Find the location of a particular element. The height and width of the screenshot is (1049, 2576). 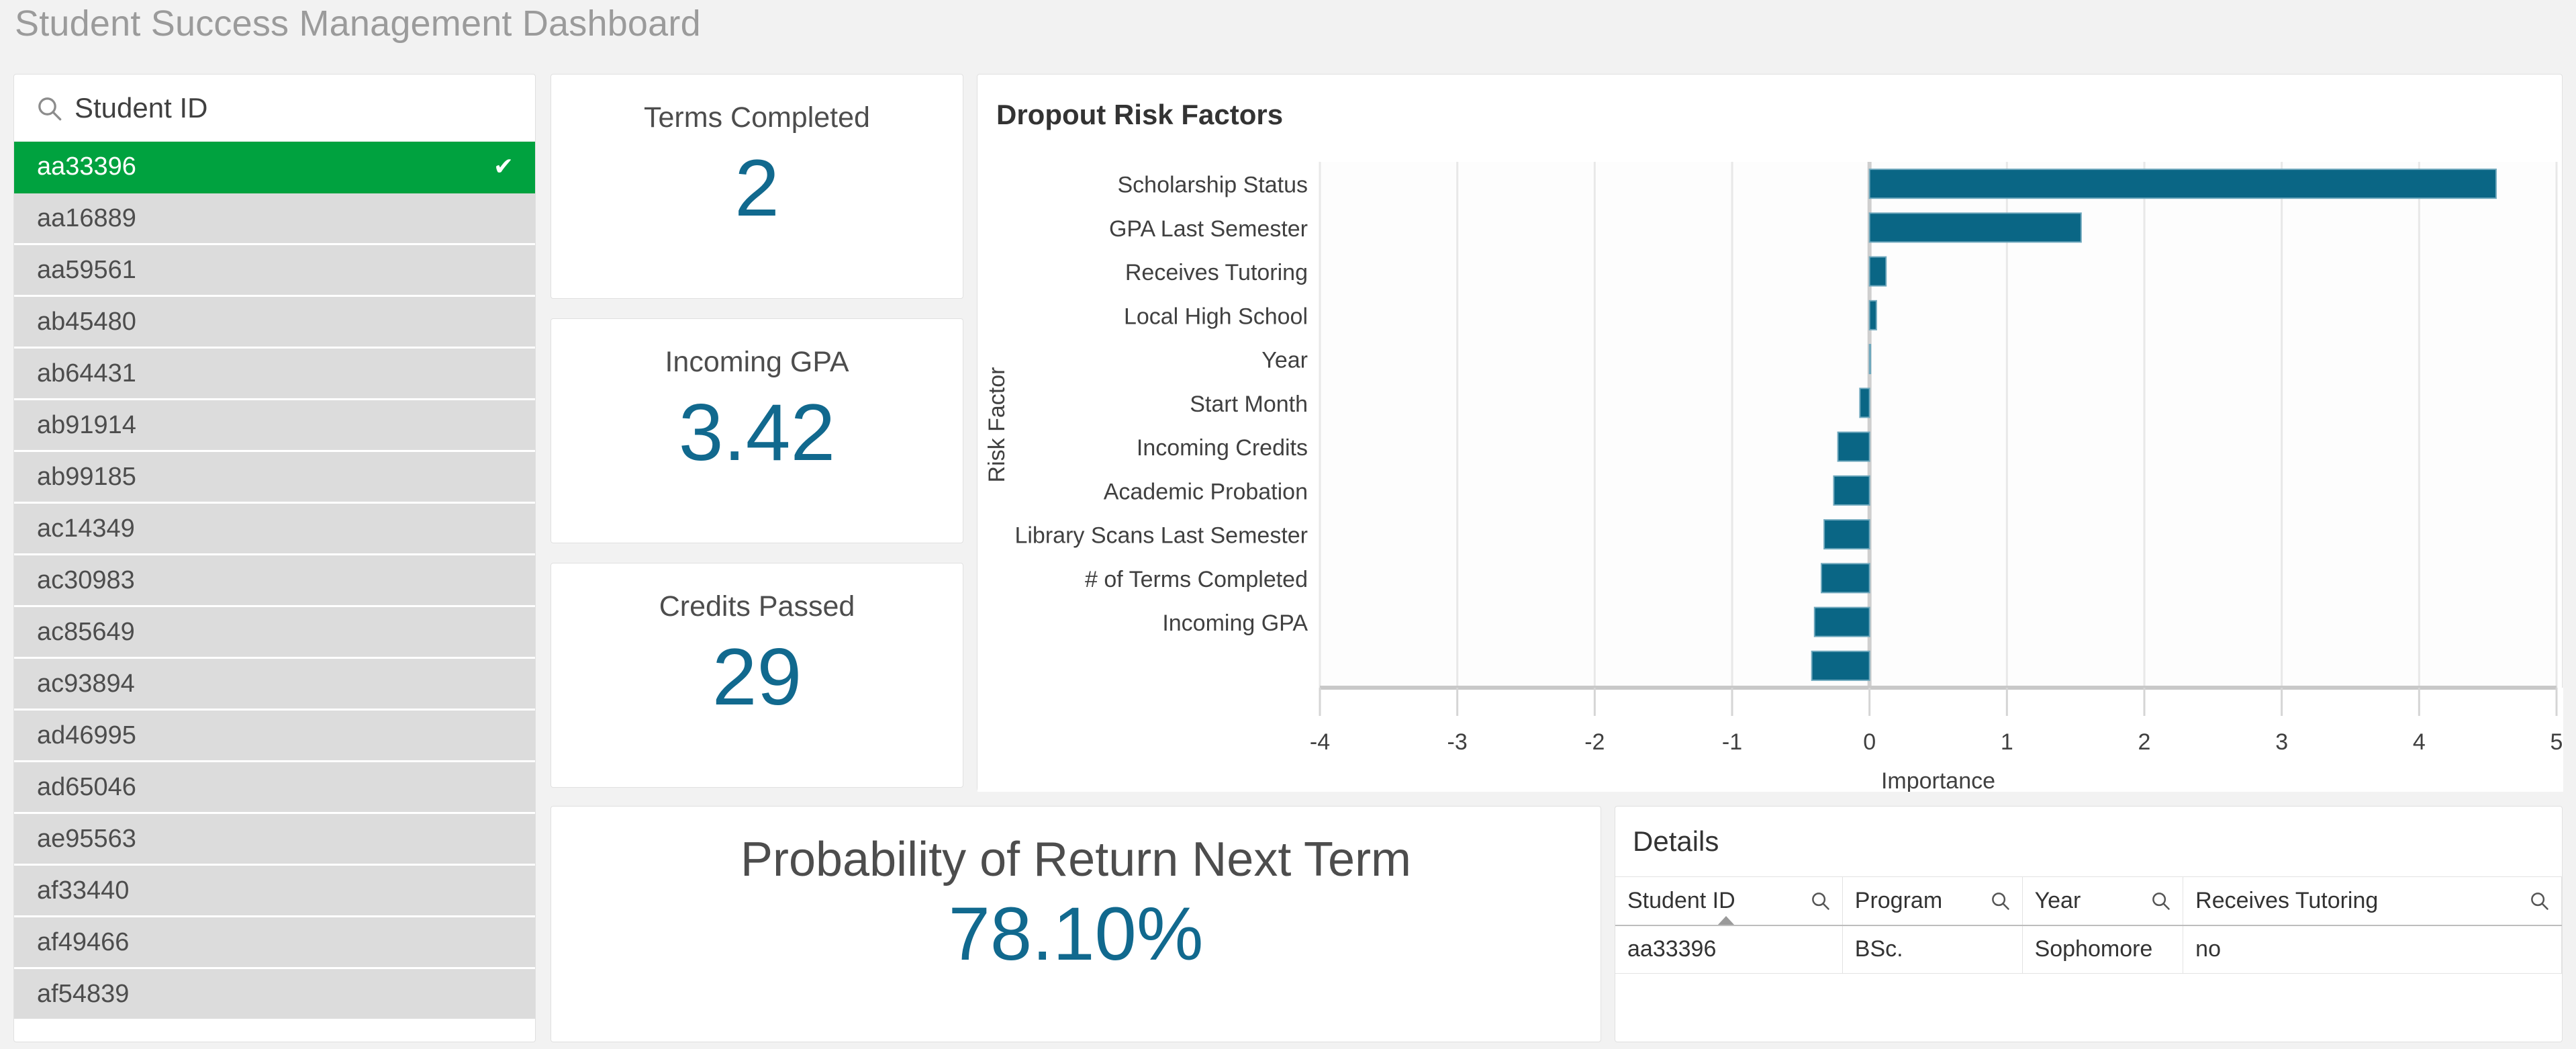

details-column-header: Program is located at coordinates (1932, 901).